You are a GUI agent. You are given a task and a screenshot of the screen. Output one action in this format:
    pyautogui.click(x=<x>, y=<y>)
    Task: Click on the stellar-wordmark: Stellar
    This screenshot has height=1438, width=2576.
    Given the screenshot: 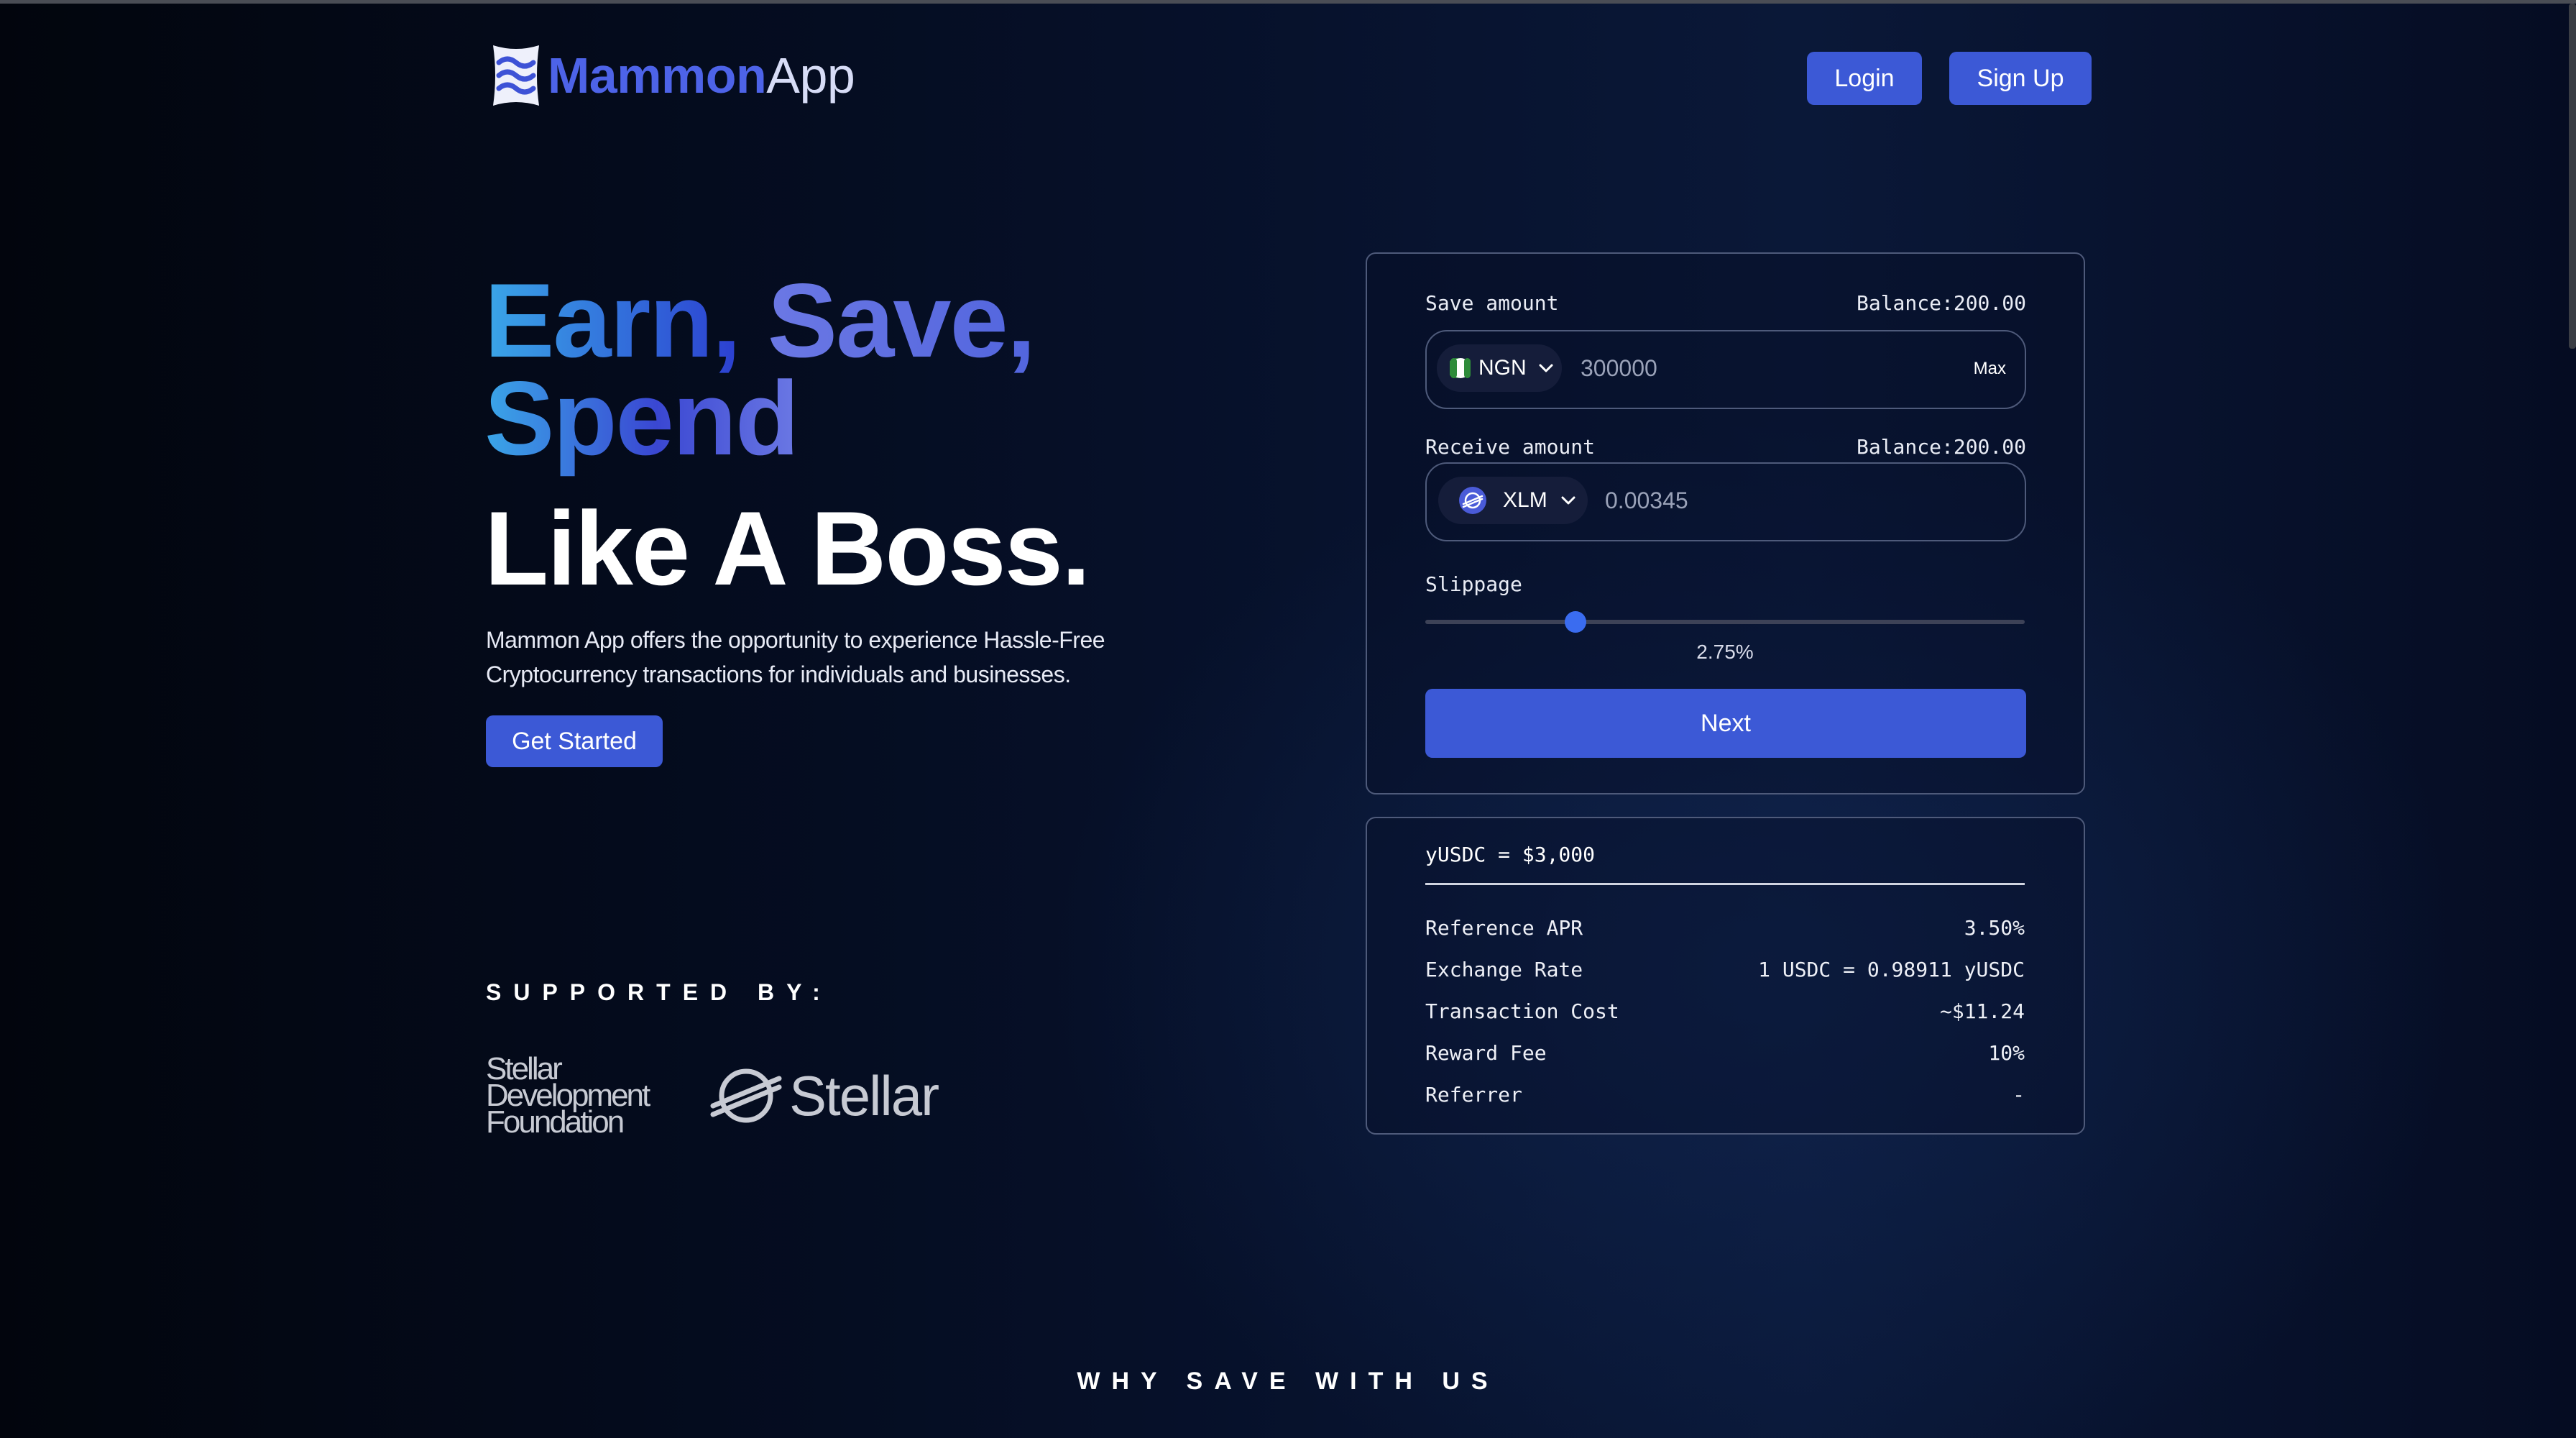 What is the action you would take?
    pyautogui.click(x=864, y=1095)
    